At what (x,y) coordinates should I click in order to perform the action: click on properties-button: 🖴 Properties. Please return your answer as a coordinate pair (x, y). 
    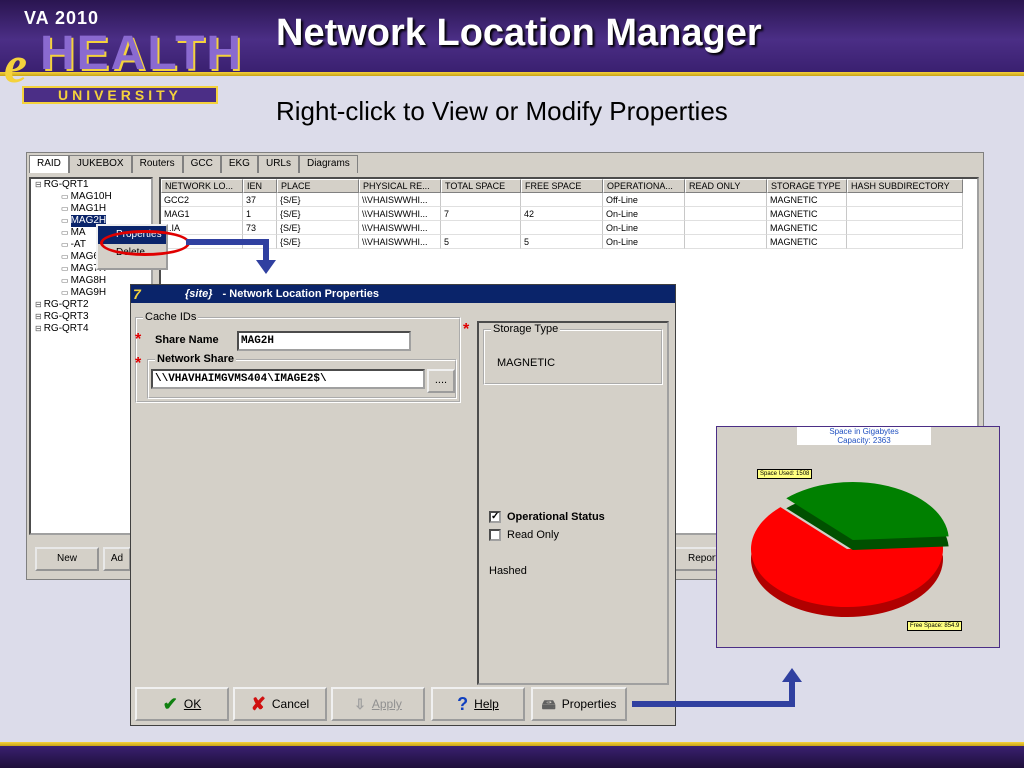
    Looking at the image, I should click on (579, 704).